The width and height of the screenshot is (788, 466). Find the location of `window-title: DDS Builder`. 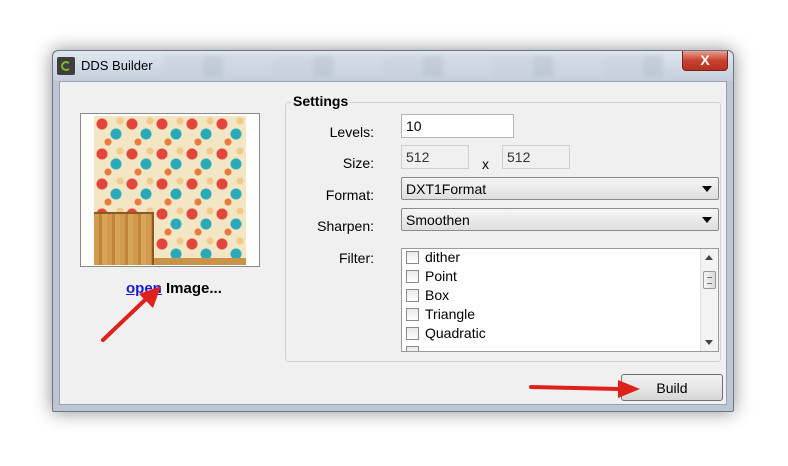

window-title: DDS Builder is located at coordinates (117, 65).